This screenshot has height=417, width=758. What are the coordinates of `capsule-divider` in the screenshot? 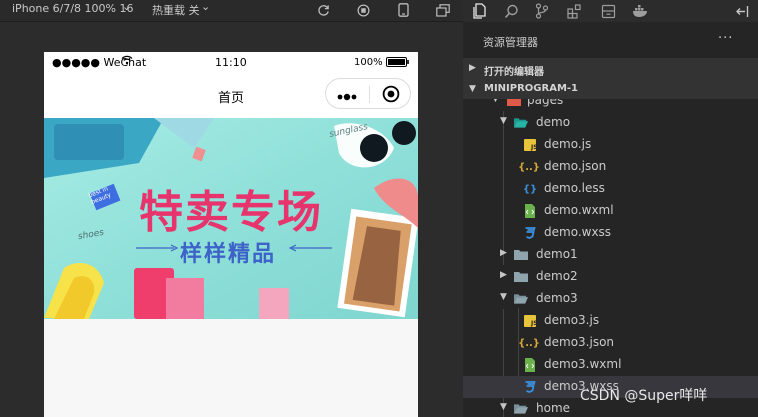 It's located at (369, 94).